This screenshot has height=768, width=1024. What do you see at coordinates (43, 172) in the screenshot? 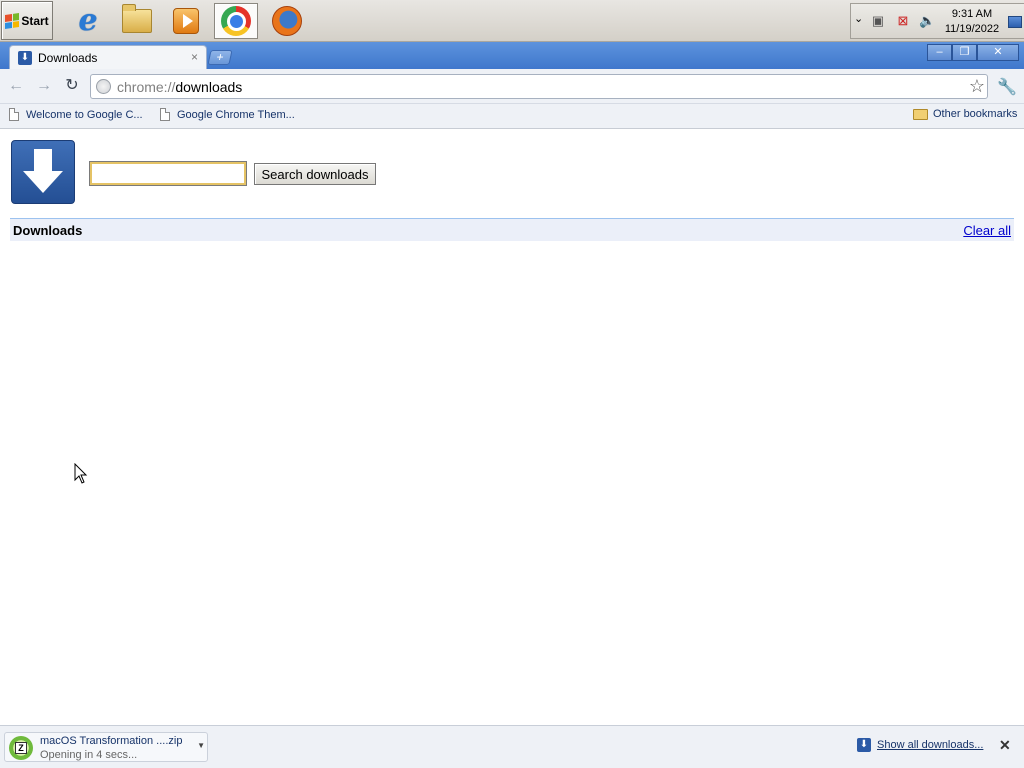
I see `downloads-logo-icon` at bounding box center [43, 172].